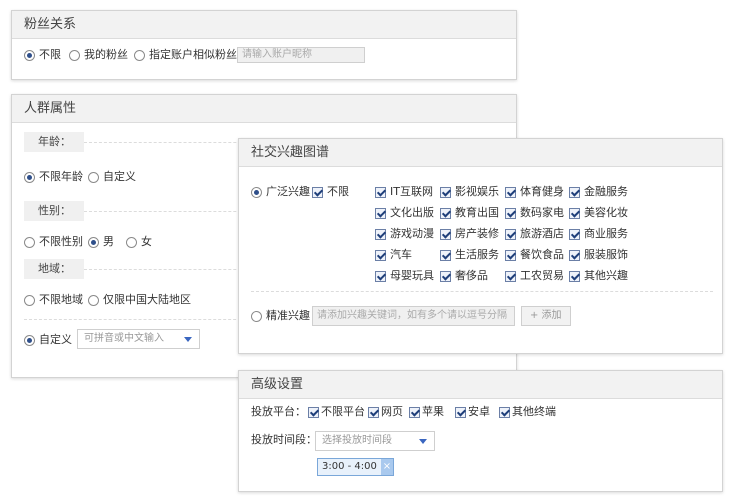 Image resolution: width=734 pixels, height=501 pixels. What do you see at coordinates (534, 234) in the screenshot?
I see `interest-checkbox: 旅游酒店` at bounding box center [534, 234].